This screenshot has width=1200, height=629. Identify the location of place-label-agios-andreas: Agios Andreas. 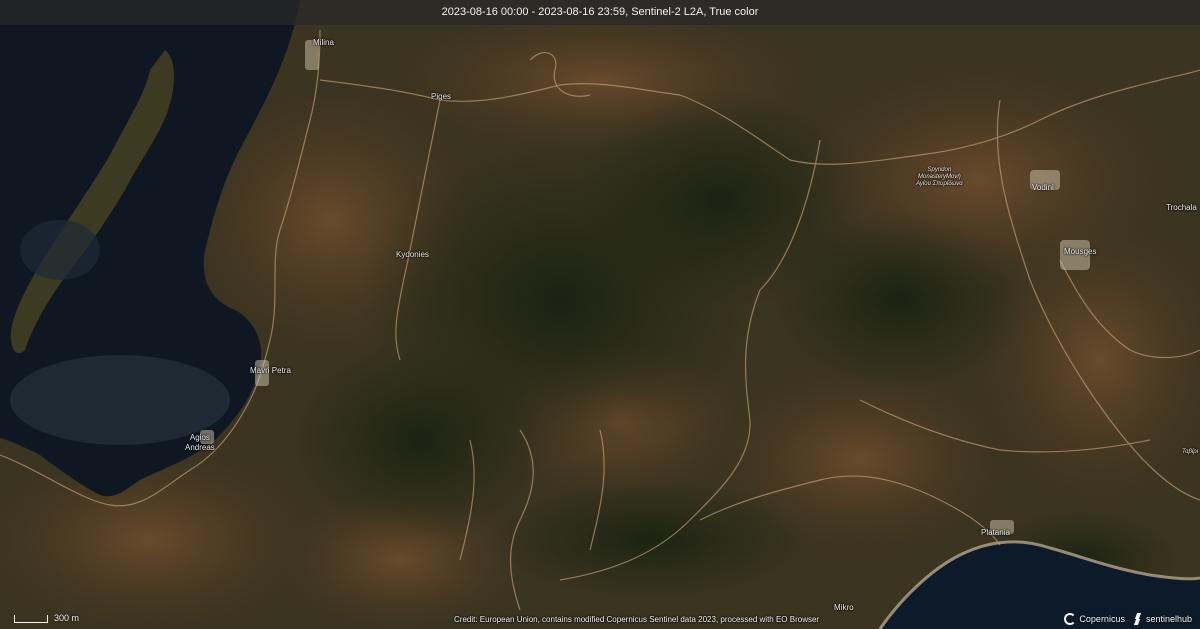
(200, 442).